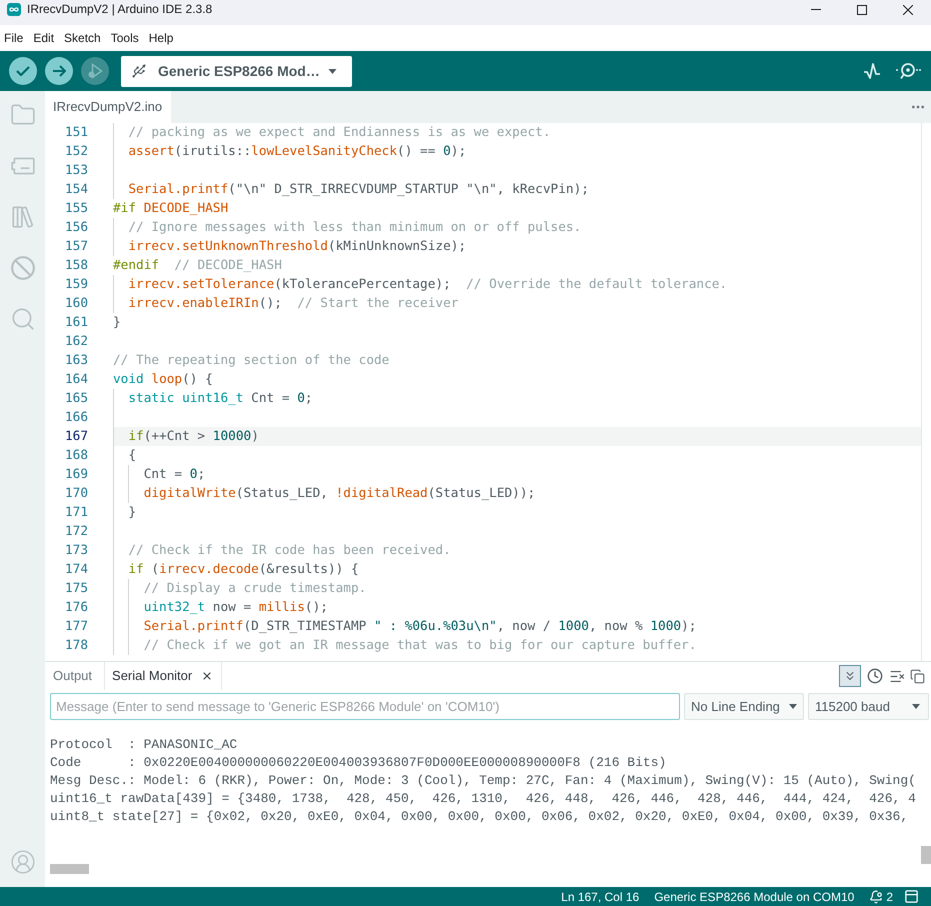  What do you see at coordinates (76, 152) in the screenshot?
I see `line-number: 152` at bounding box center [76, 152].